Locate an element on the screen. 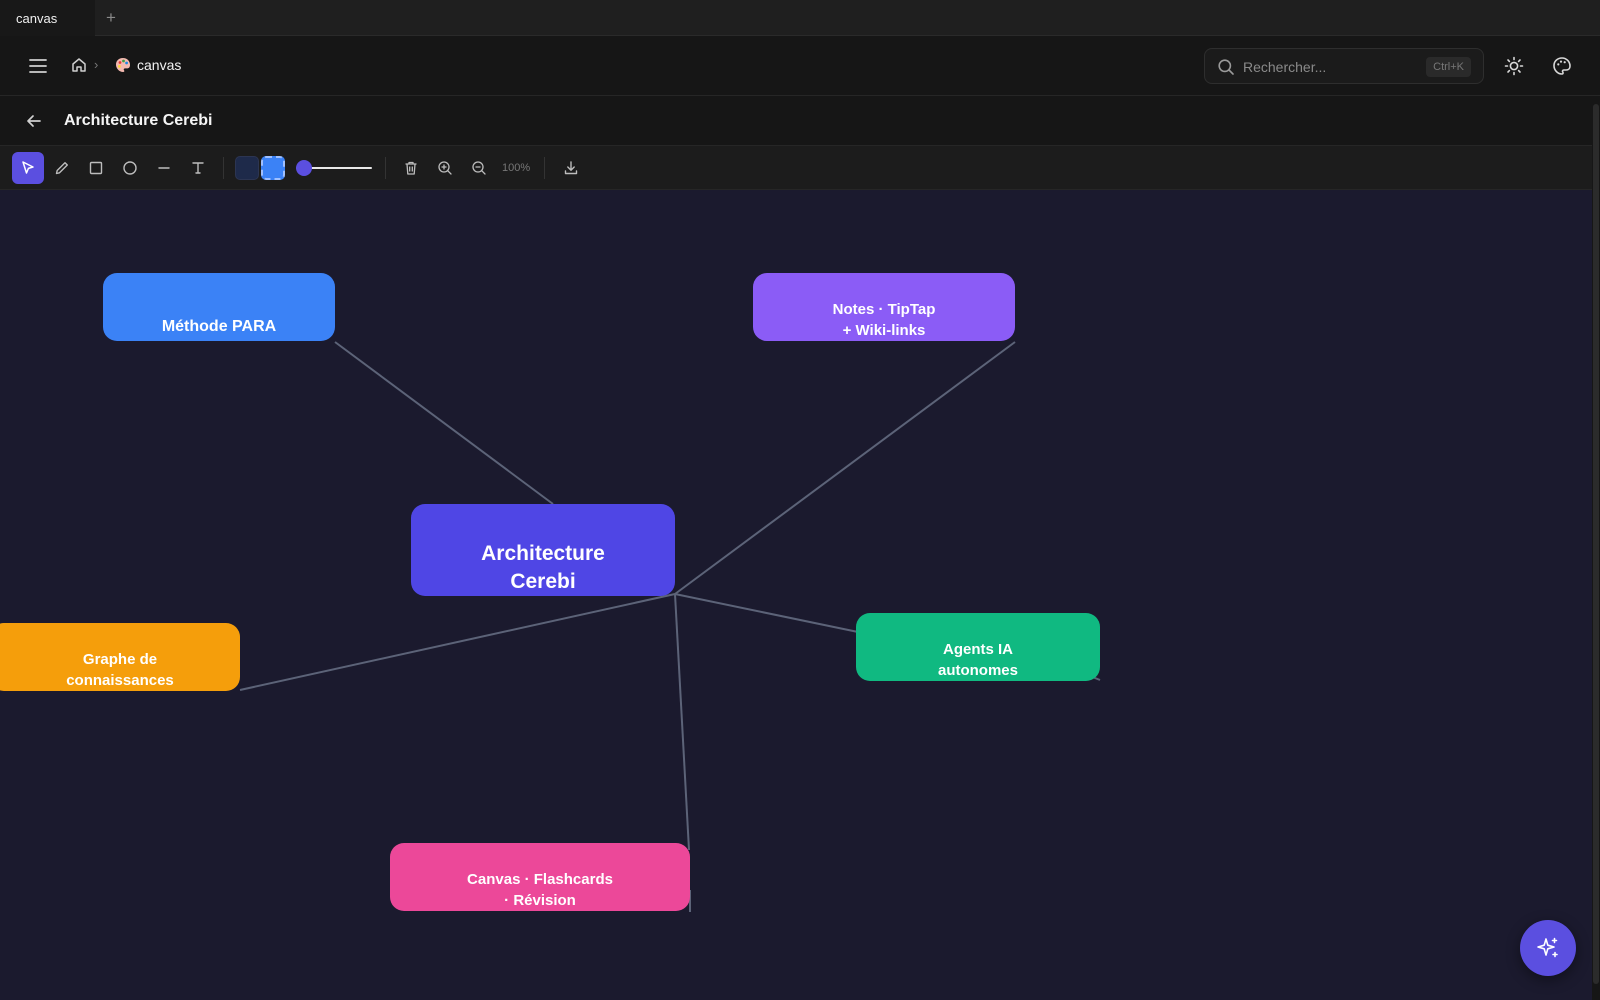  node-label-line2: autonomes is located at coordinates (977, 670).